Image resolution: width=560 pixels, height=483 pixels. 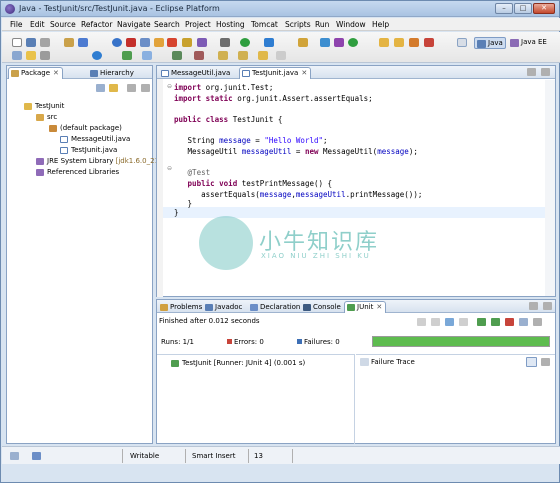 What do you see at coordinates (531, 362) in the screenshot?
I see `compare-icon` at bounding box center [531, 362].